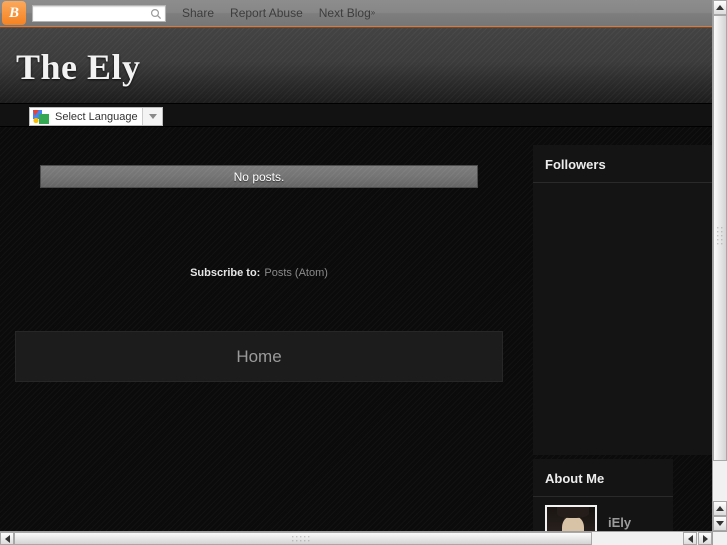 This screenshot has height=545, width=727. I want to click on language-selector: Select Language, so click(96, 116).